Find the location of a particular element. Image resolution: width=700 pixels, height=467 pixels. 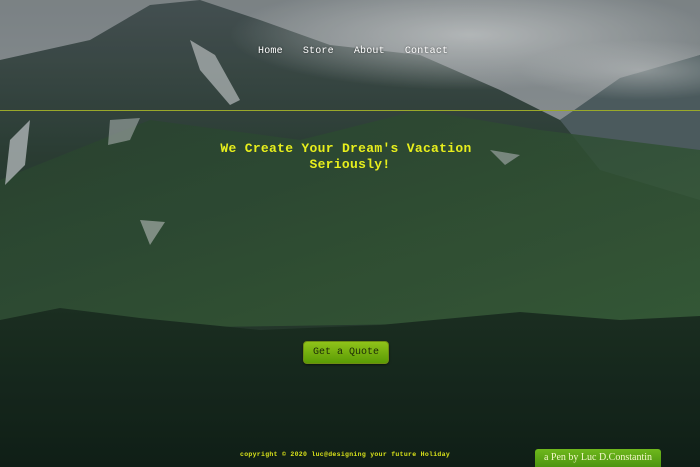

header-divider is located at coordinates (350, 110).